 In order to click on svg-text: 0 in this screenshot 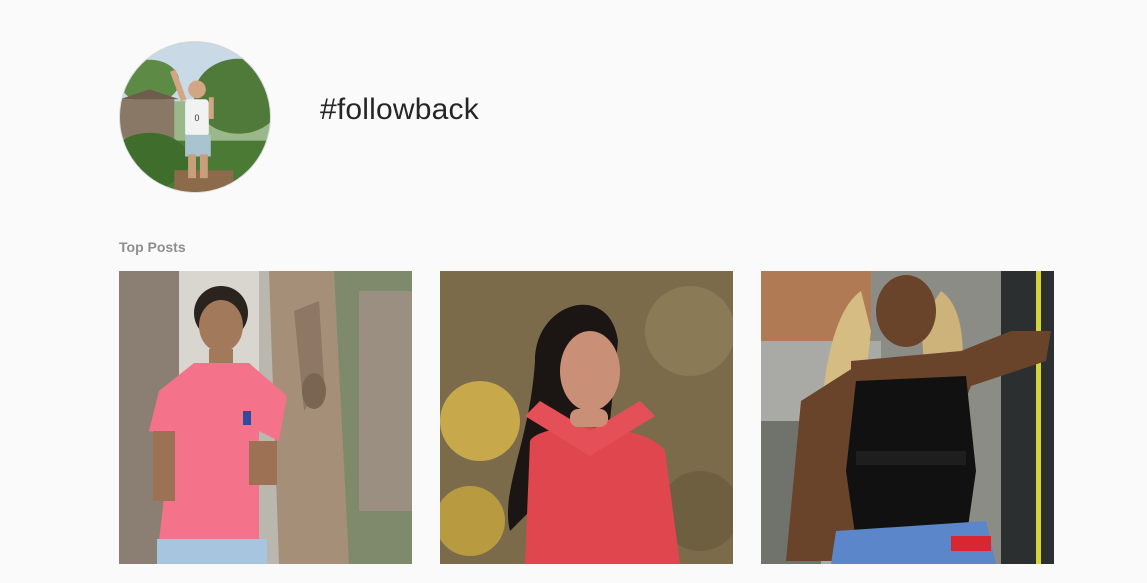, I will do `click(197, 118)`.